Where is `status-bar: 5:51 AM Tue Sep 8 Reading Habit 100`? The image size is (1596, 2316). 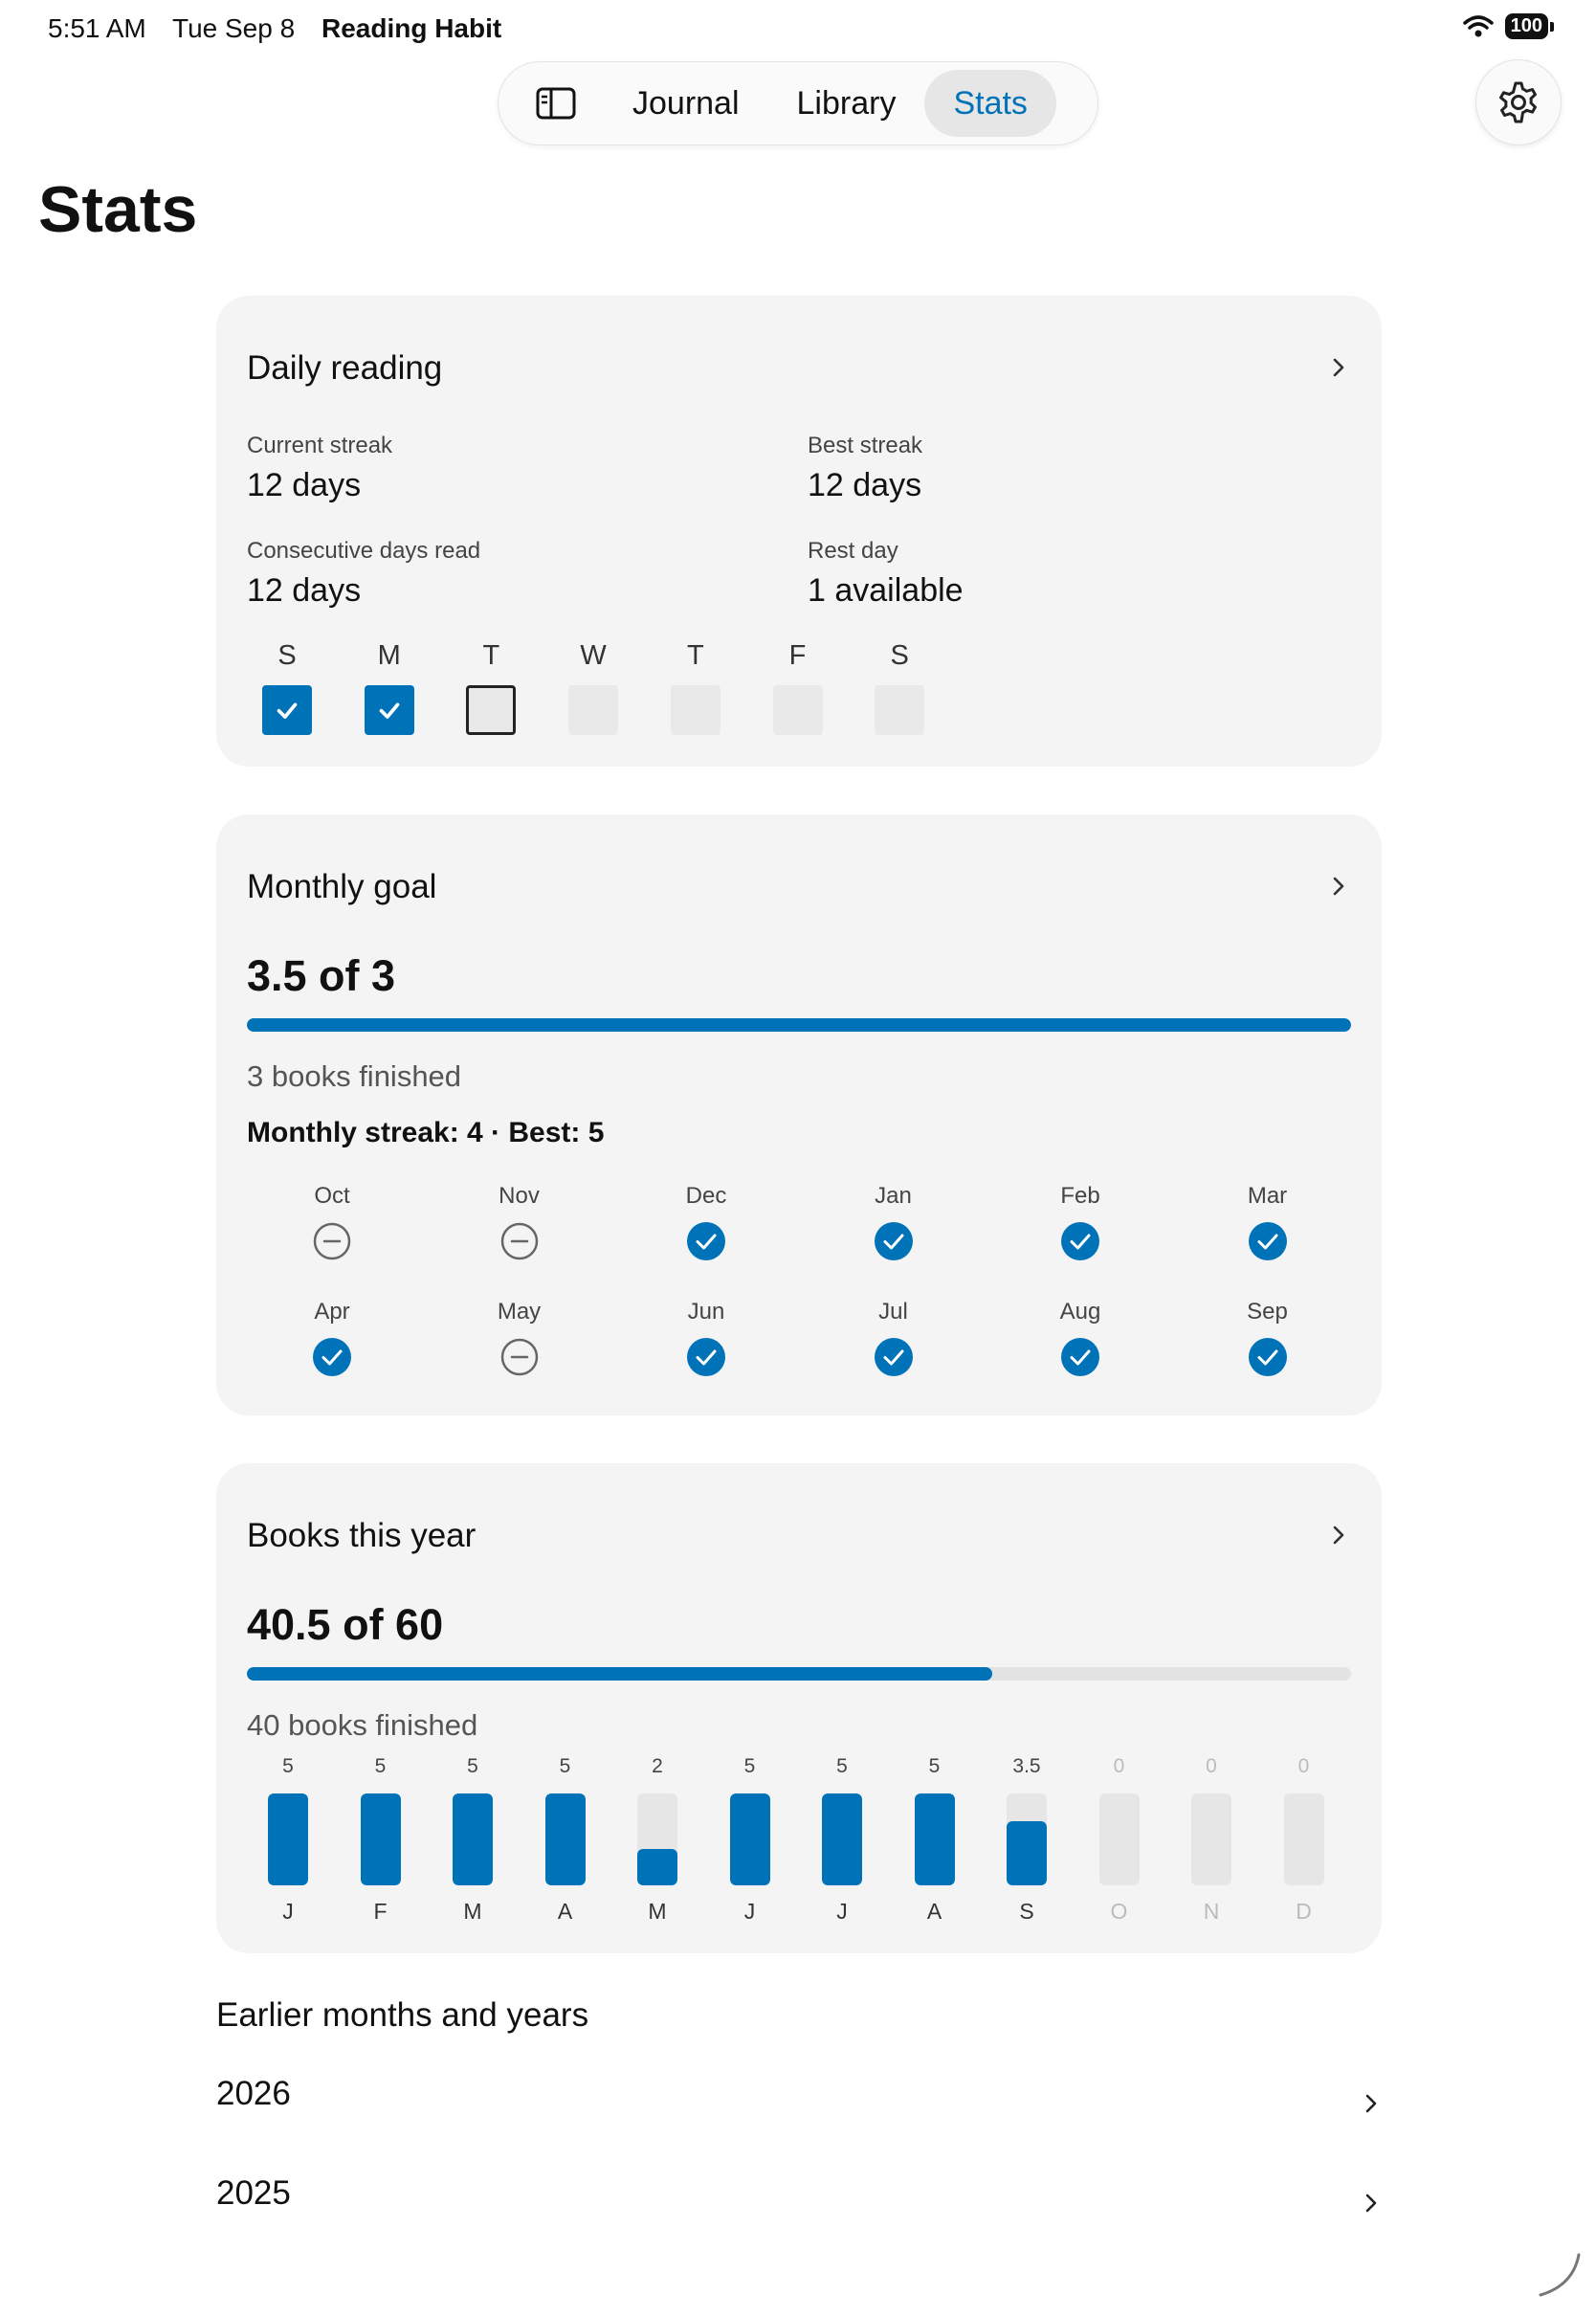
status-bar: 5:51 AM Tue Sep 8 Reading Habit 100 is located at coordinates (802, 32).